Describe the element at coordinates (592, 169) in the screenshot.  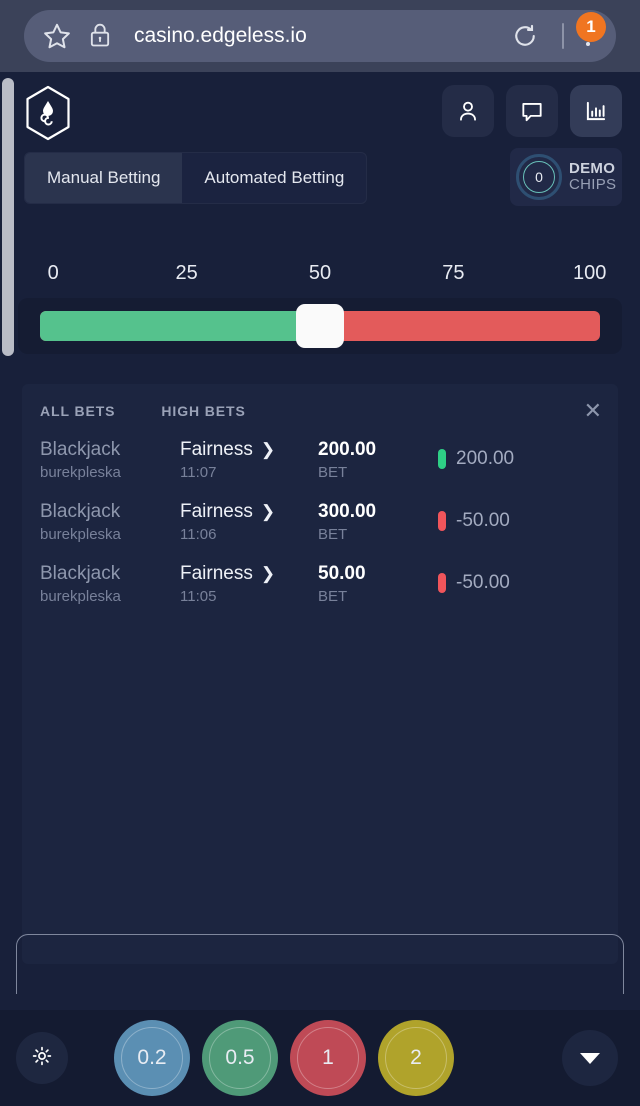
I see `balance-label-line1: DEMO` at that location.